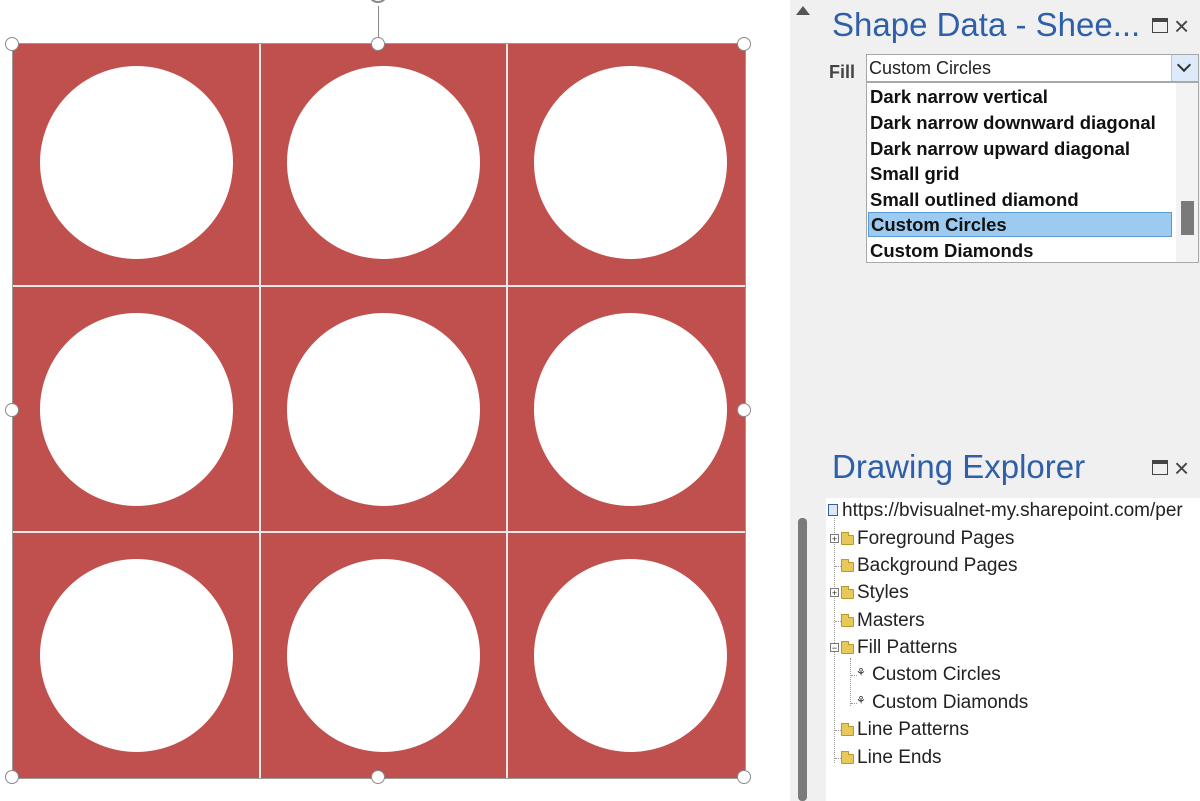 The image size is (1200, 801). What do you see at coordinates (936, 674) in the screenshot?
I see `tree-node-label: Custom Circles` at bounding box center [936, 674].